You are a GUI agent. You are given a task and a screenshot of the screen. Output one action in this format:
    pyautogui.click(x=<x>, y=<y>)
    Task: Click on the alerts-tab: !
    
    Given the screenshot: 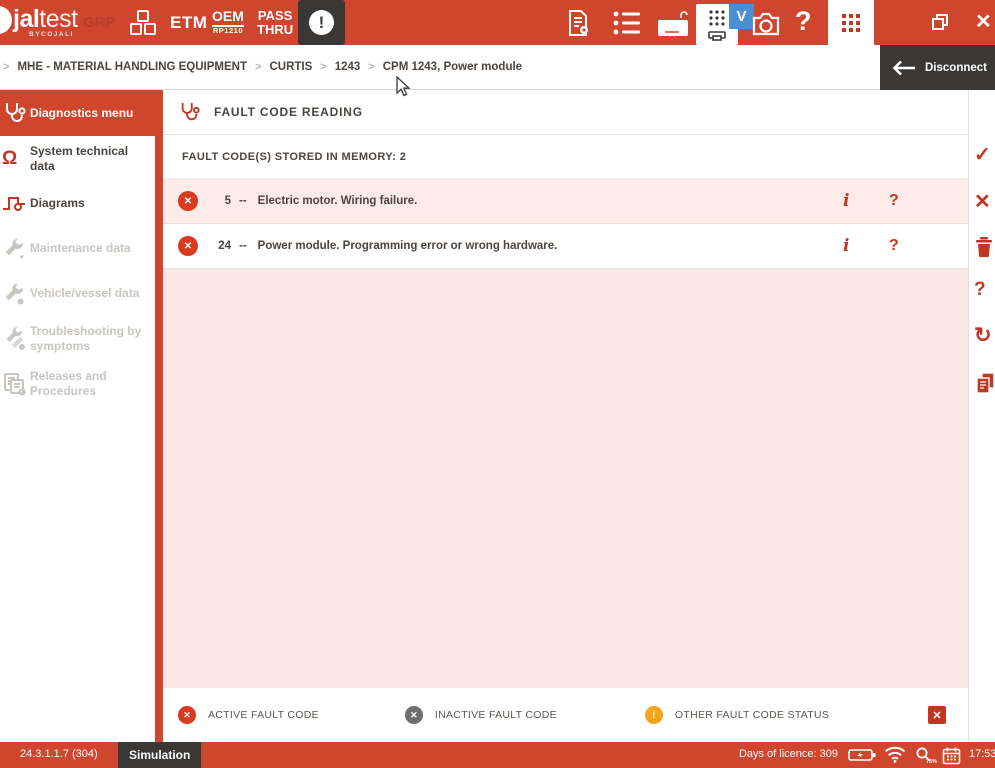 What is the action you would take?
    pyautogui.click(x=321, y=22)
    